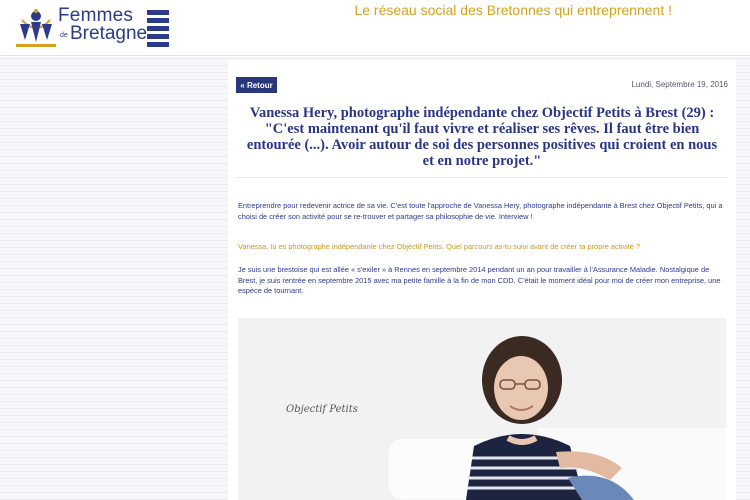  Describe the element at coordinates (482, 177) in the screenshot. I see `title-divider` at that location.